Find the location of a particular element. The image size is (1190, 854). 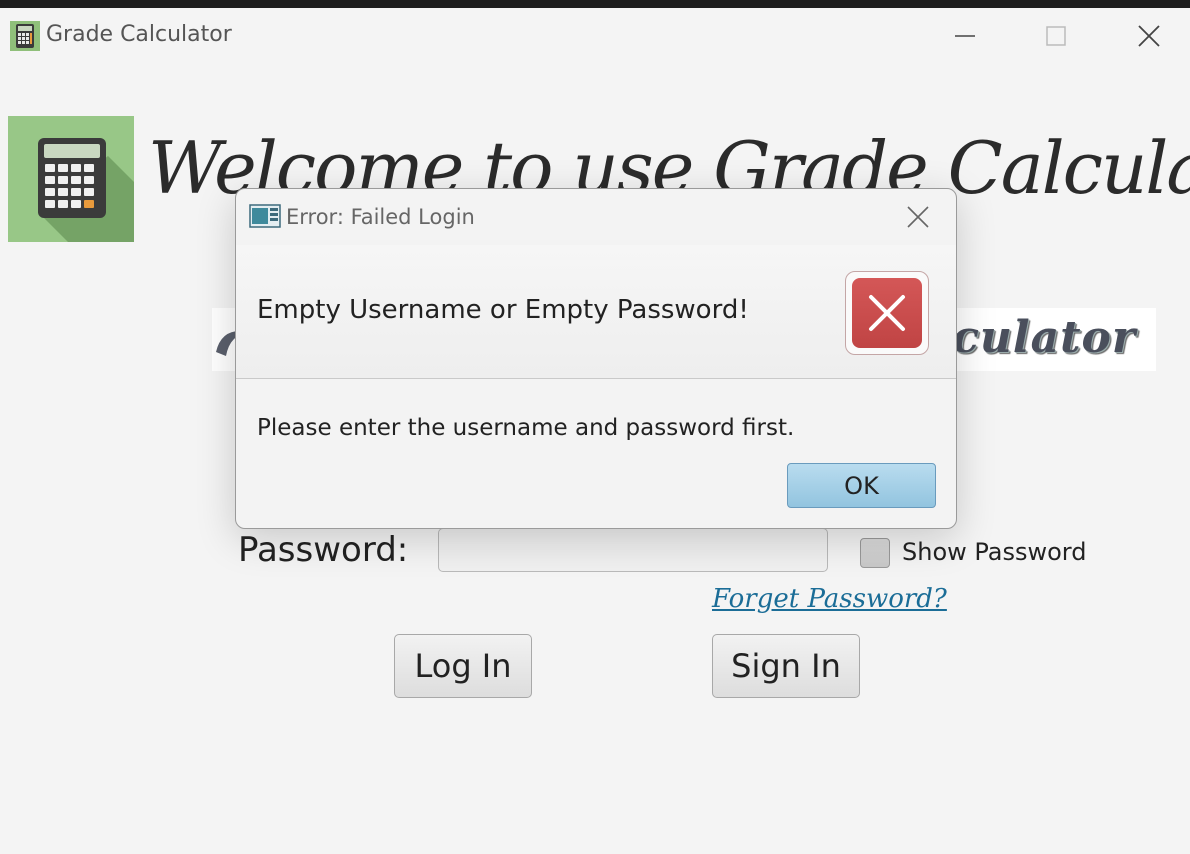

minimize-icon is located at coordinates (965, 36).